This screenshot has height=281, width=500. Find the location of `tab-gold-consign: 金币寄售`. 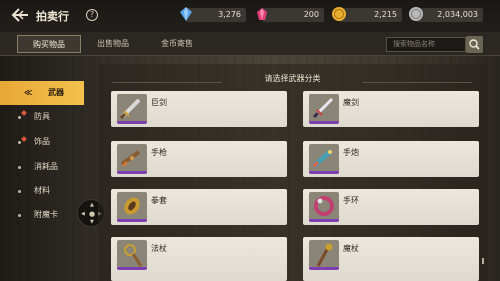

tab-gold-consign: 金币寄售 is located at coordinates (177, 44).